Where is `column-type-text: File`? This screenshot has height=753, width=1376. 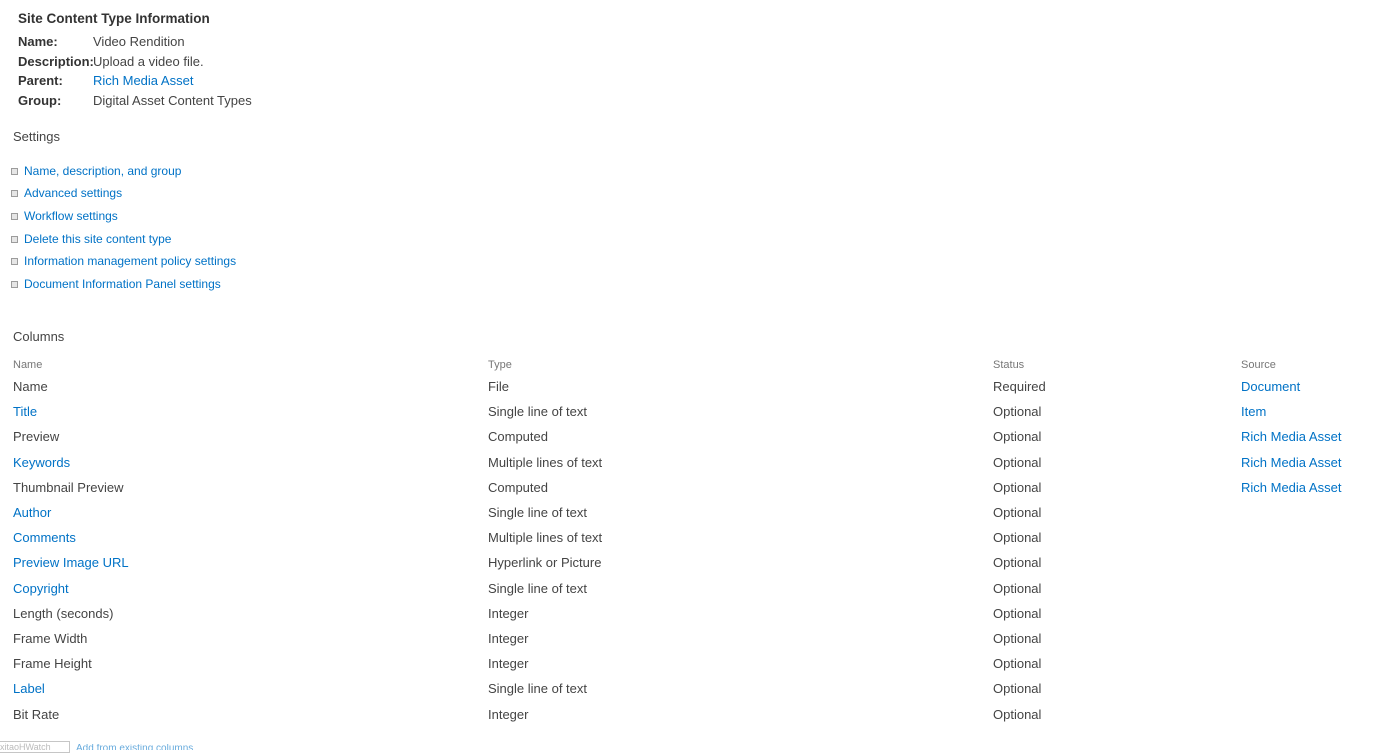 column-type-text: File is located at coordinates (498, 387).